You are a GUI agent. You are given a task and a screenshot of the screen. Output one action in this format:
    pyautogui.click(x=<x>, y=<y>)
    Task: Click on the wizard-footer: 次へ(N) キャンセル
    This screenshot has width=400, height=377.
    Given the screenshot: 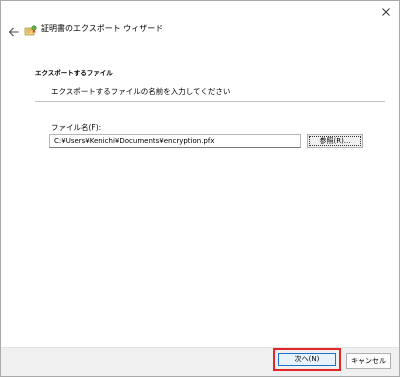 What is the action you would take?
    pyautogui.click(x=200, y=361)
    